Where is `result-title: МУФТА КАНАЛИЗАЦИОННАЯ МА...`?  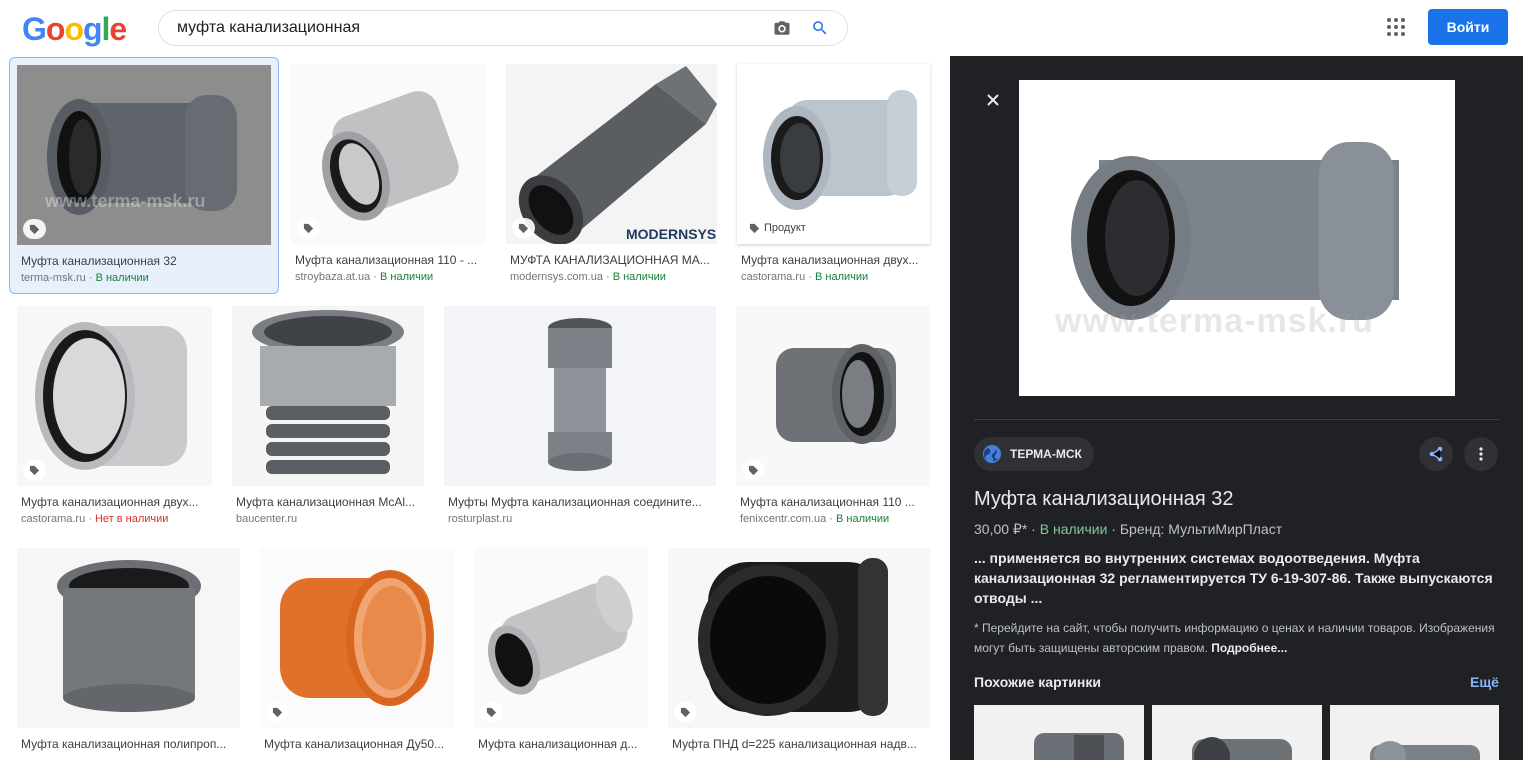 result-title: МУФТА КАНАЛИЗАЦИОННАЯ МА... is located at coordinates (612, 260).